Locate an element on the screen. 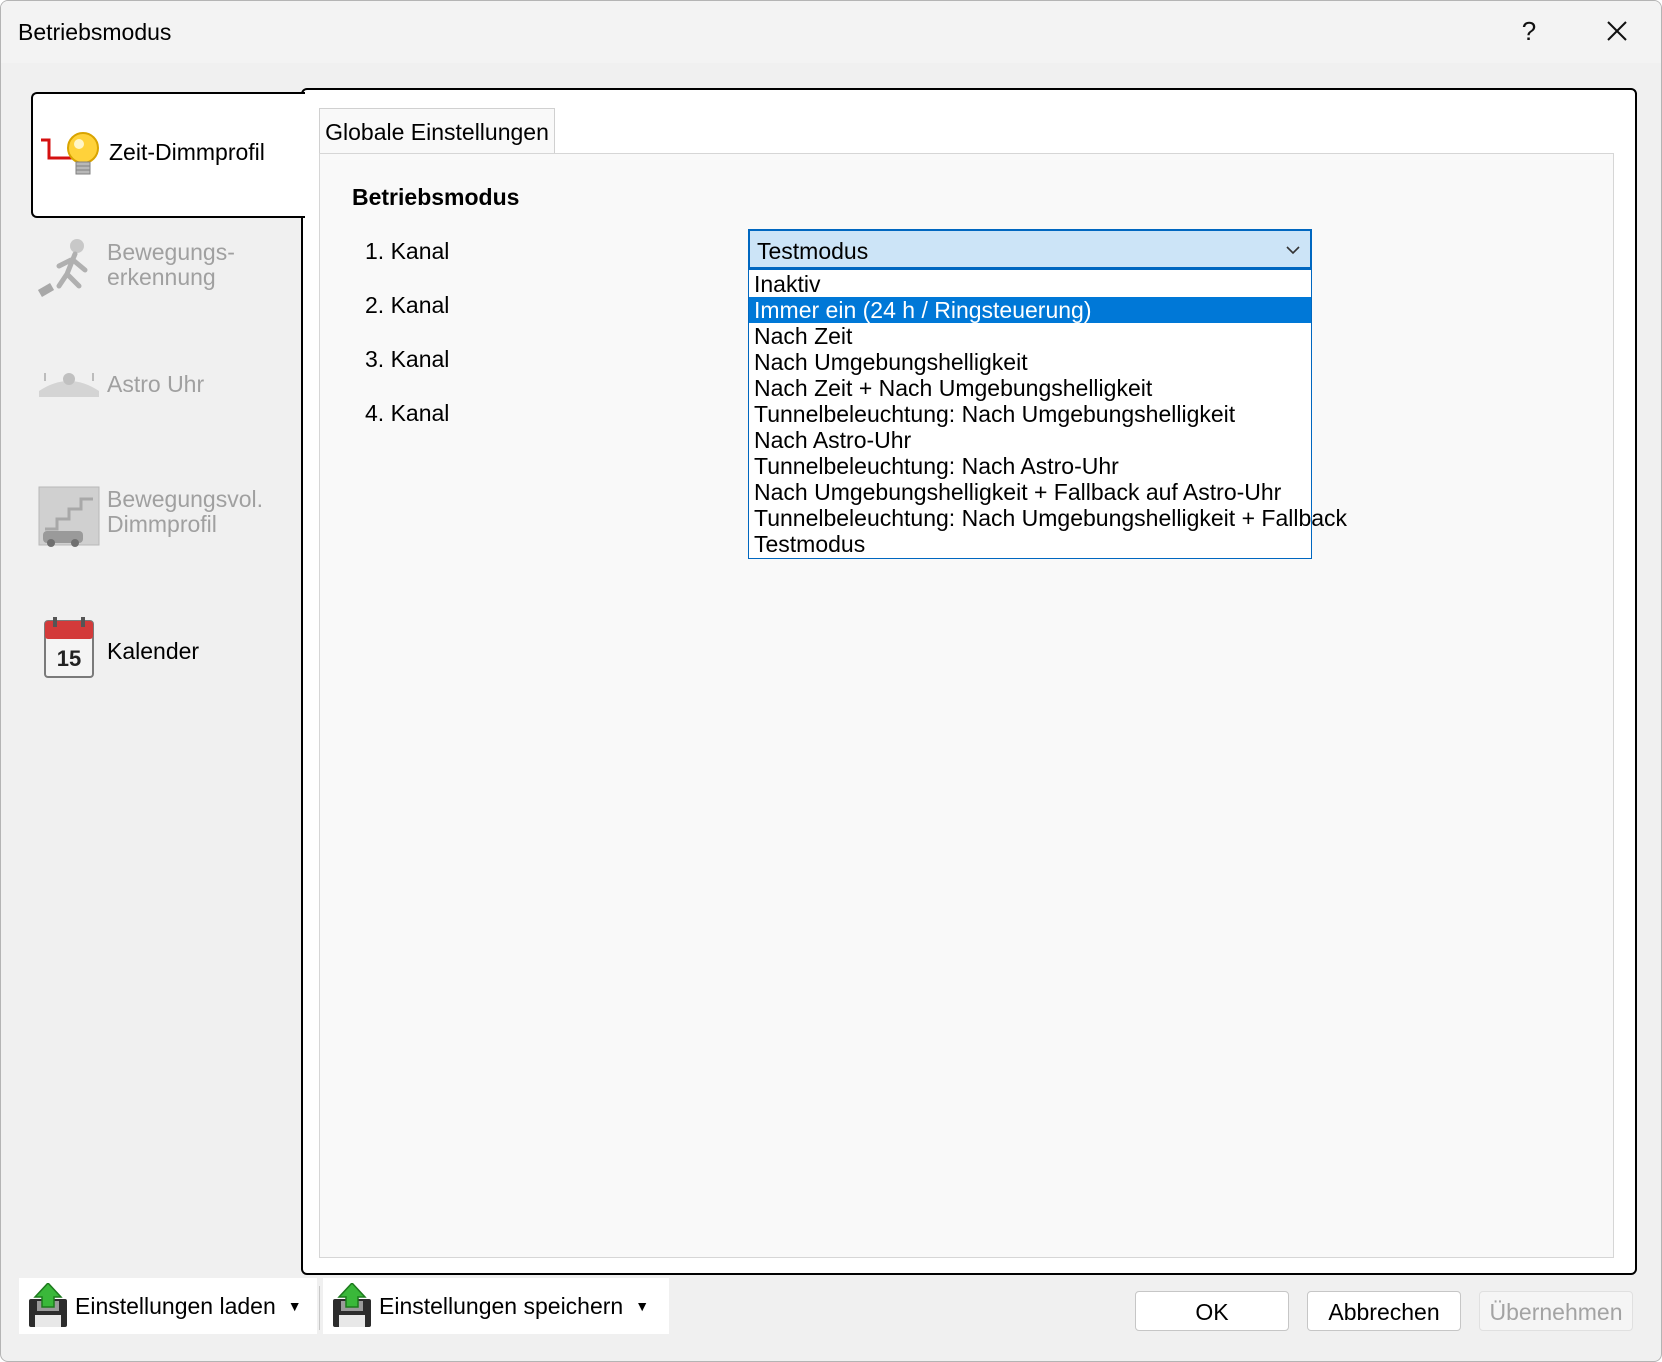  calendar-day-number: 15 is located at coordinates (69, 658).